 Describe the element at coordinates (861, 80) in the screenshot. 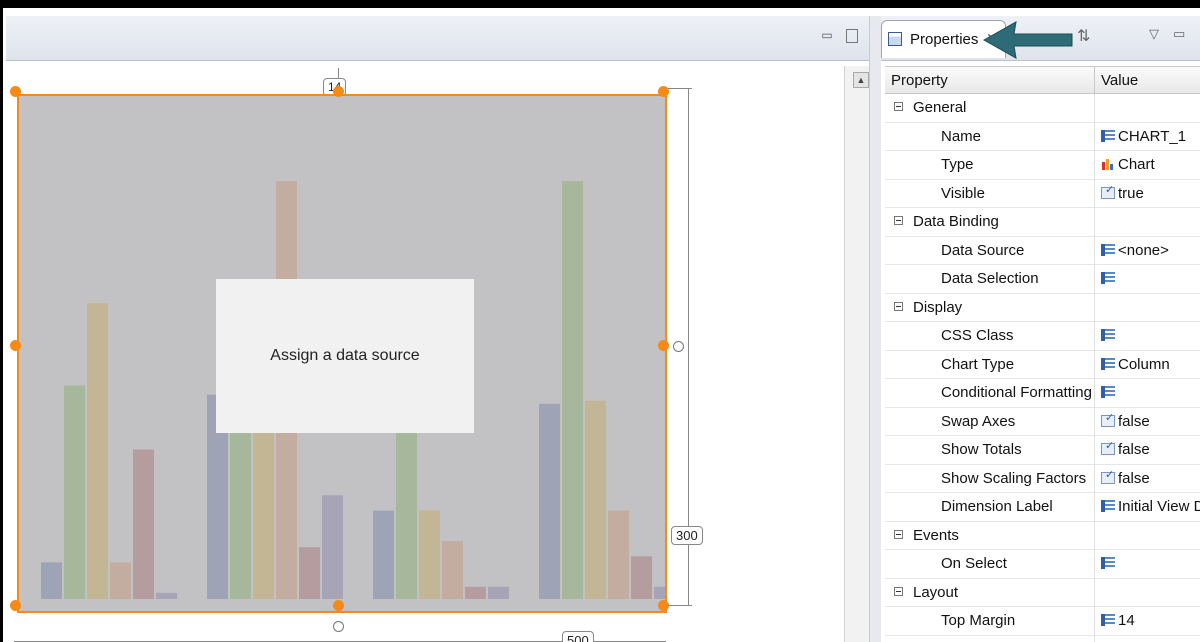

I see `scroll-up-arrow-icon: ▲` at that location.